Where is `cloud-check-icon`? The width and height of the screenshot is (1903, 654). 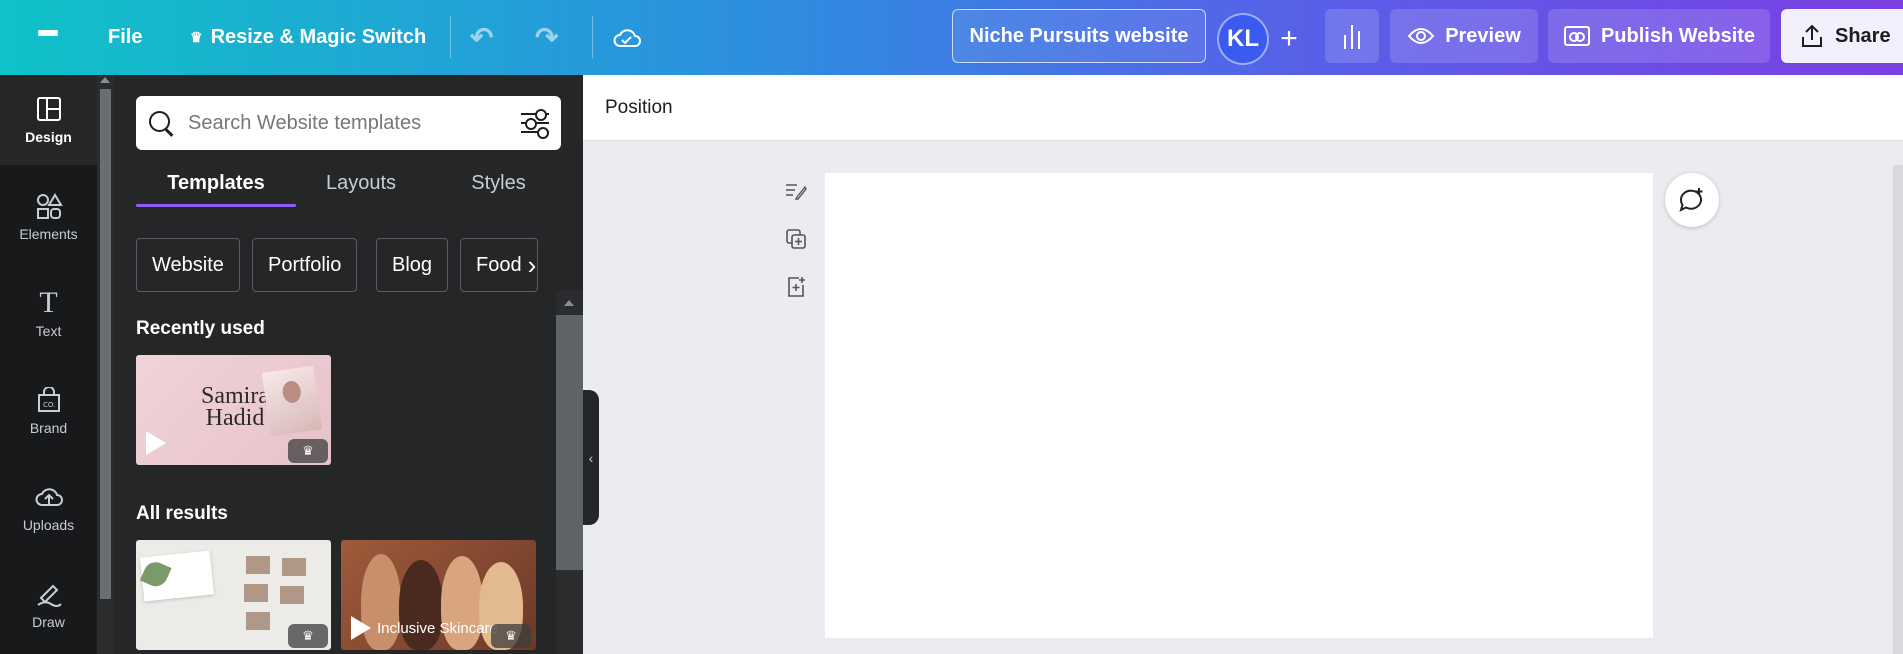
cloud-check-icon is located at coordinates (627, 37).